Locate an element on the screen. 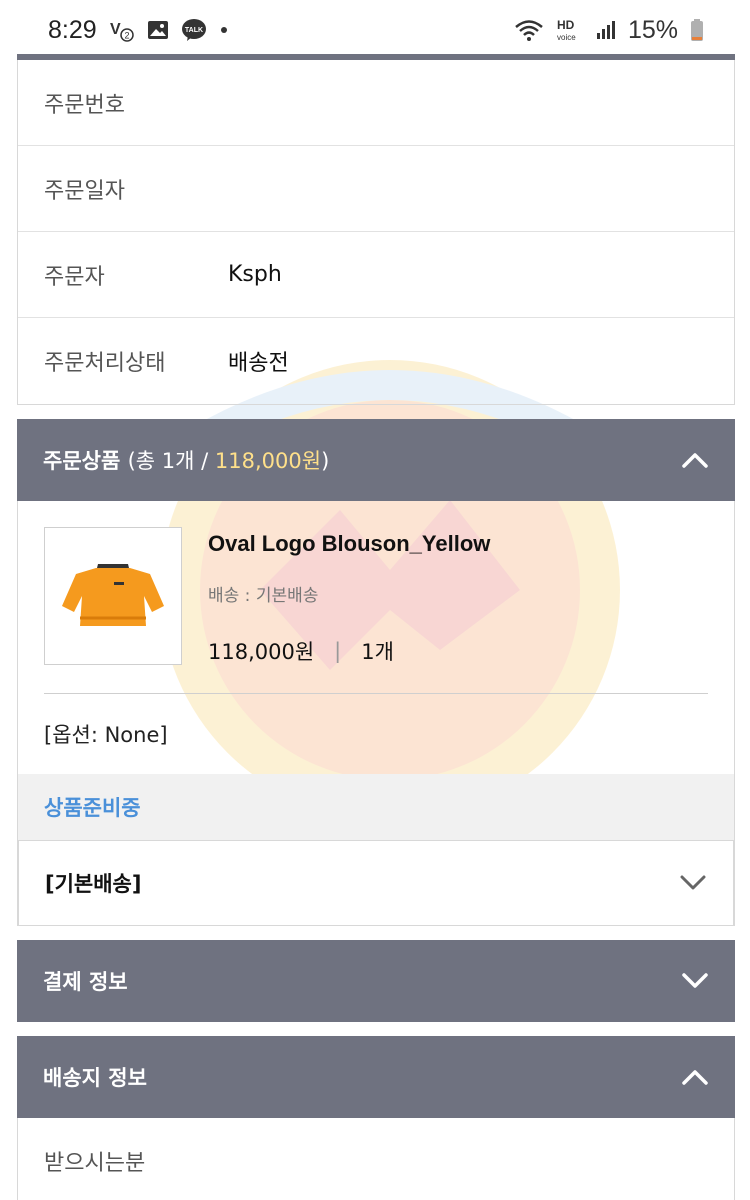 The image size is (750, 1200). product-quantity: 1개 is located at coordinates (377, 652).